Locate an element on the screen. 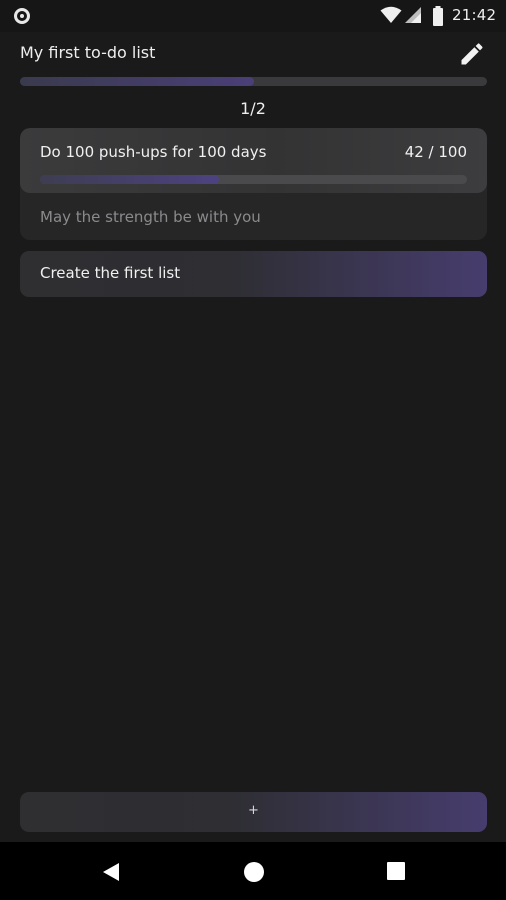  back-icon is located at coordinates (111, 872).